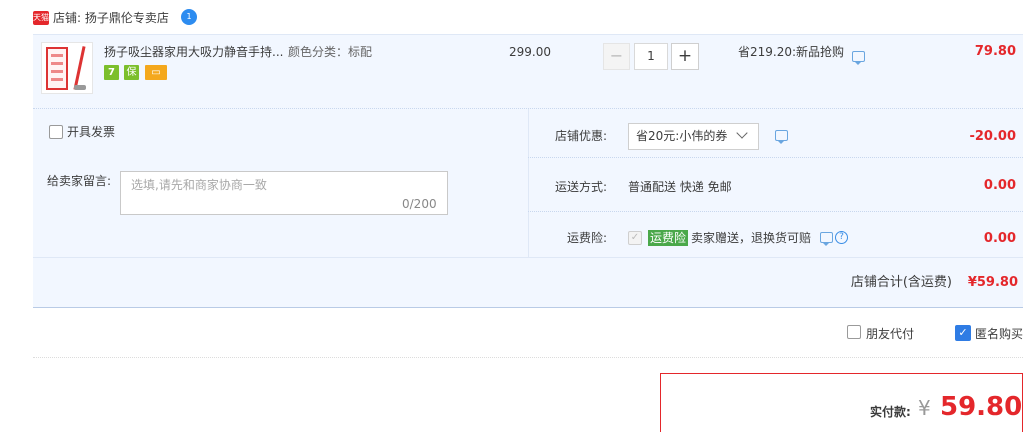 This screenshot has height=432, width=1025. I want to click on seller-message-label: 给卖家留言:, so click(79, 181).